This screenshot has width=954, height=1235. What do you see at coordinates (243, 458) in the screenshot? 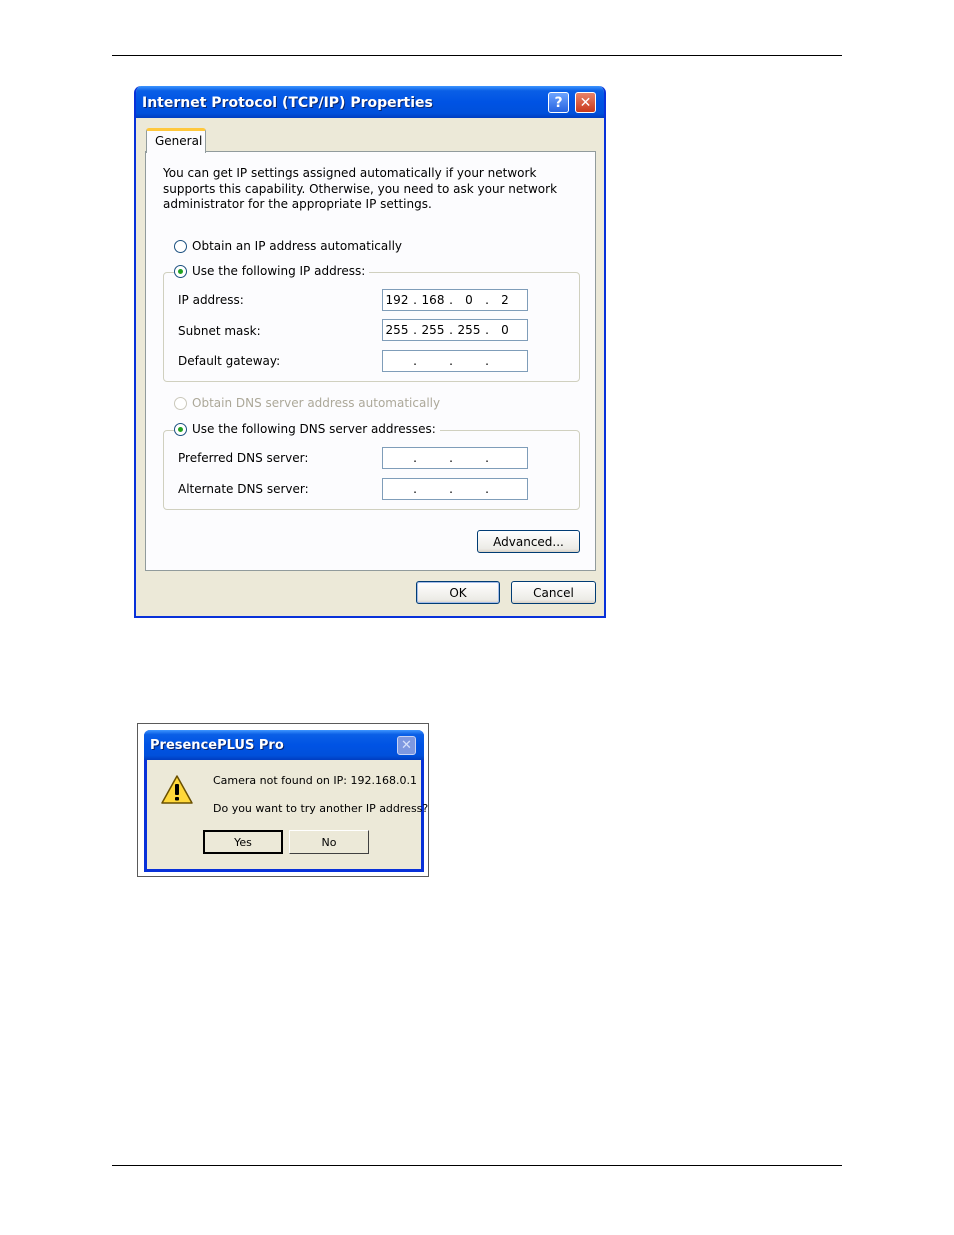
I see `preferred-dns-label: Preferred DNS server:` at bounding box center [243, 458].